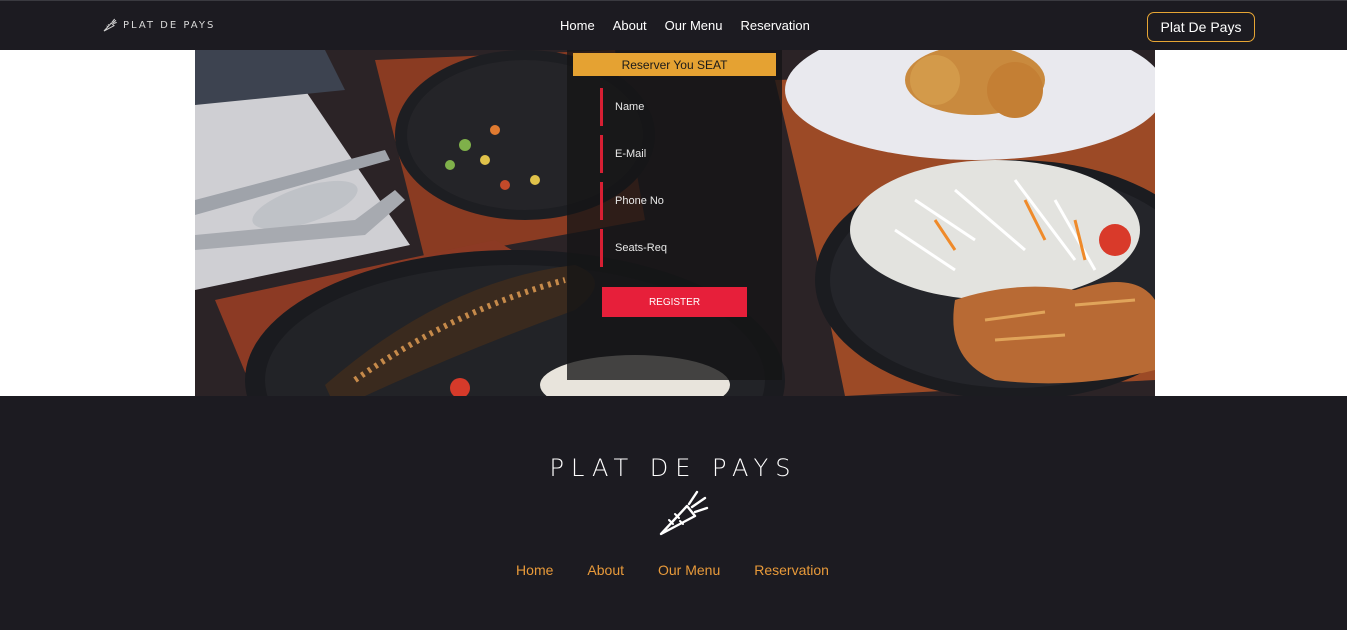 Image resolution: width=1347 pixels, height=630 pixels. Describe the element at coordinates (1201, 27) in the screenshot. I see `plat-de-pays-button: Plat De Pays` at that location.